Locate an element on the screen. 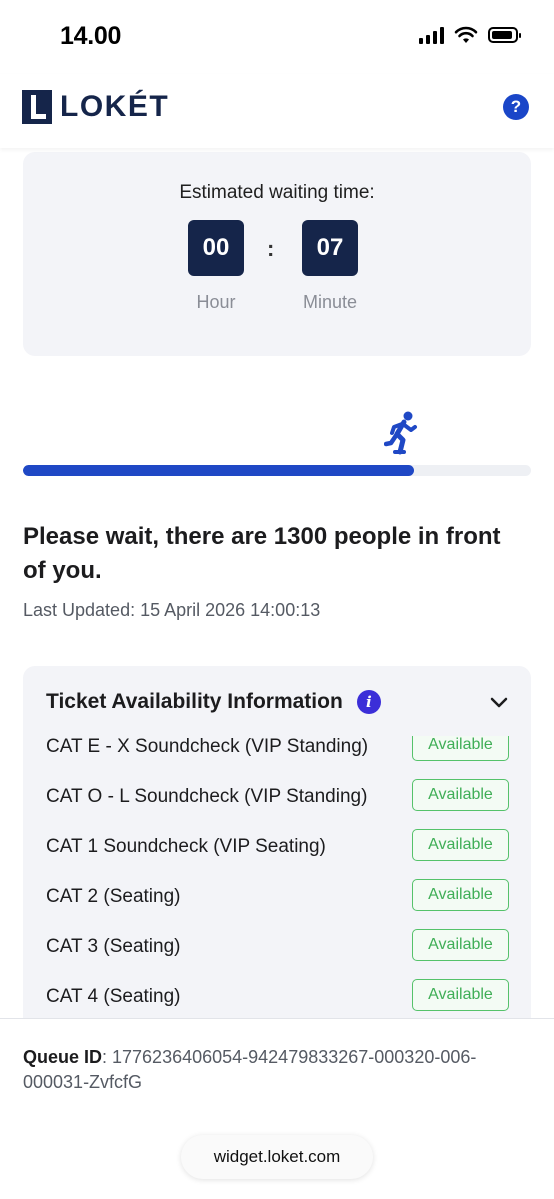 The image size is (554, 1199). queue-progress-bar is located at coordinates (277, 470).